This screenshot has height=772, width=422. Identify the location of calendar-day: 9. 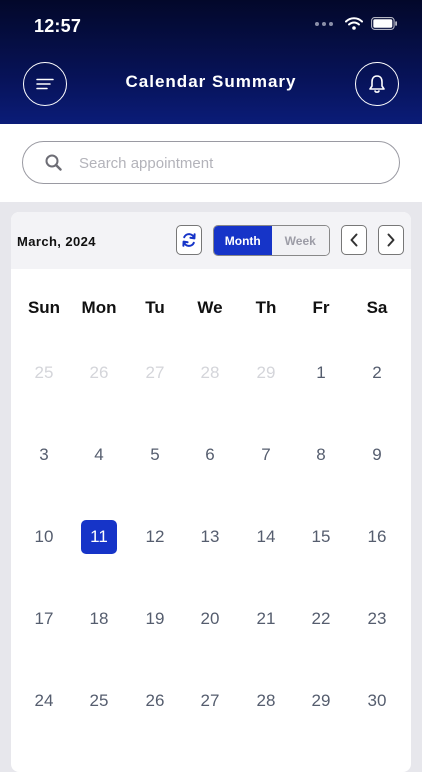
(377, 455).